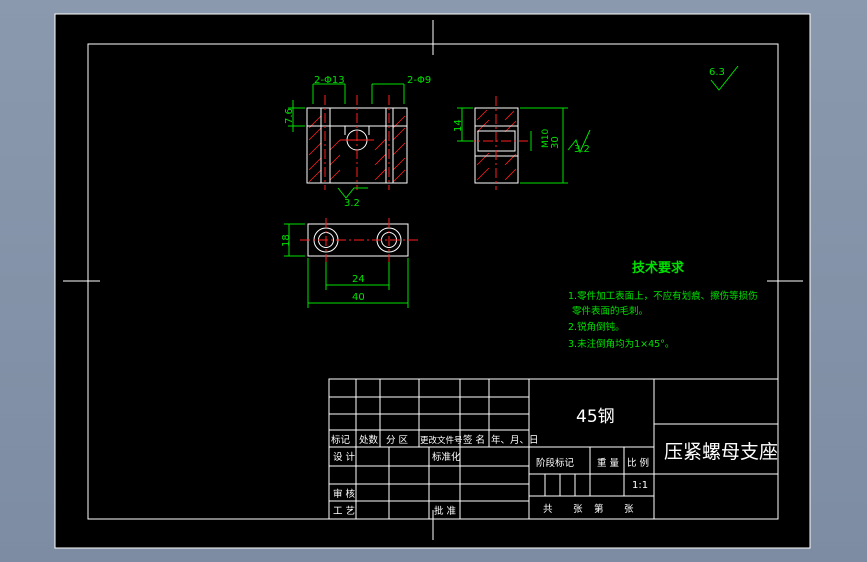  I want to click on weight-label: 重 量, so click(608, 463).